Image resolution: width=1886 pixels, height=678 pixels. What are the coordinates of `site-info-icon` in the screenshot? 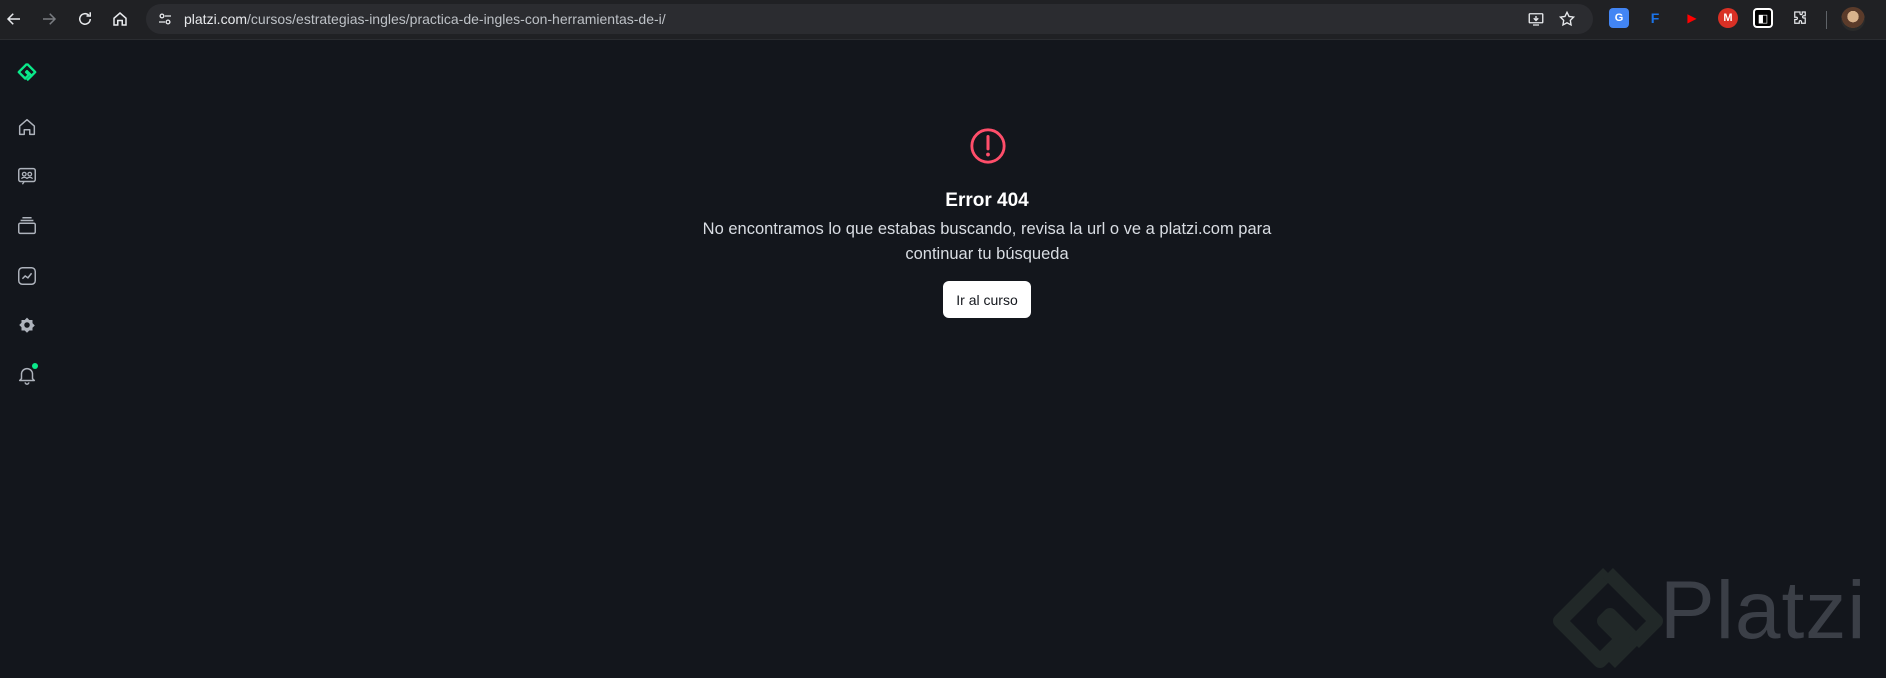 It's located at (165, 19).